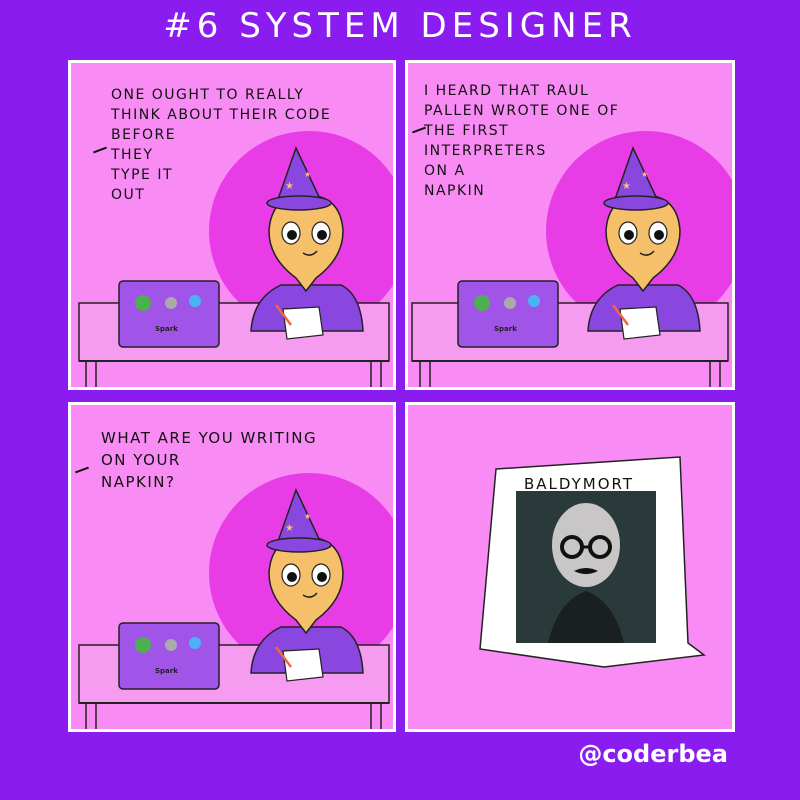  Describe the element at coordinates (579, 484) in the screenshot. I see `poster-title: BALDYMORT` at that location.